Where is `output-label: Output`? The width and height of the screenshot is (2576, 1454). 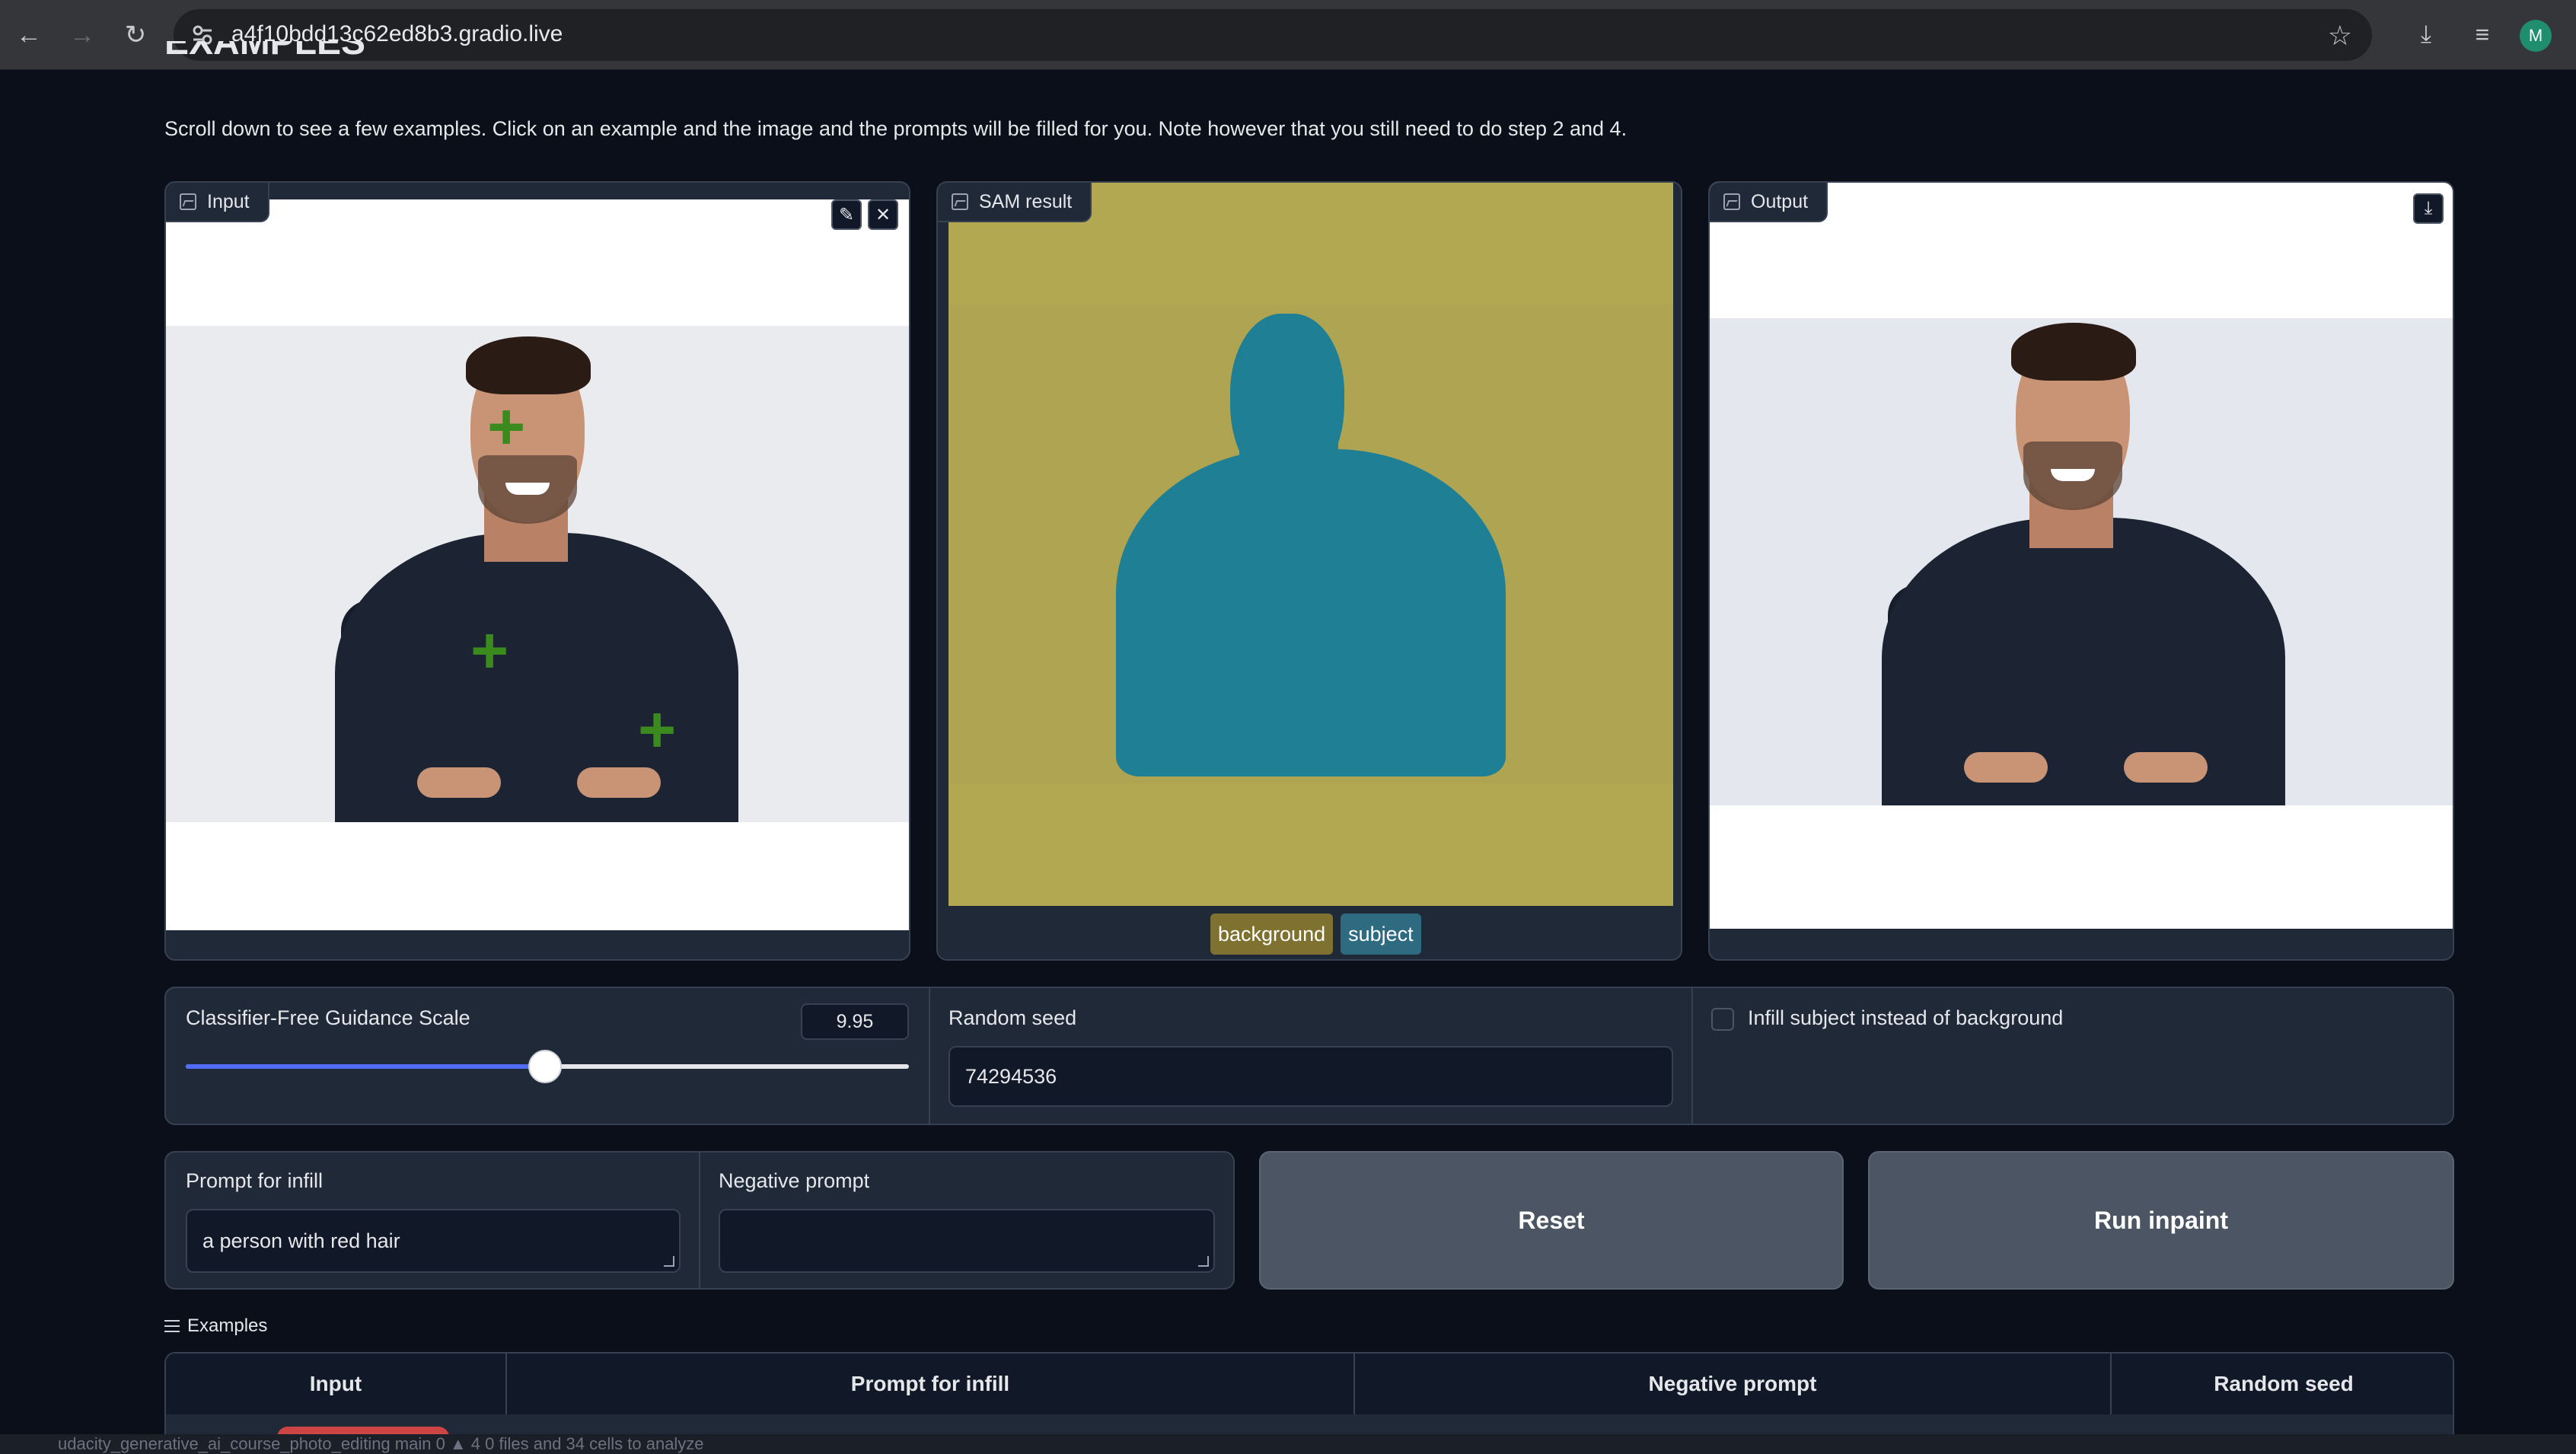
output-label: Output is located at coordinates (1769, 202).